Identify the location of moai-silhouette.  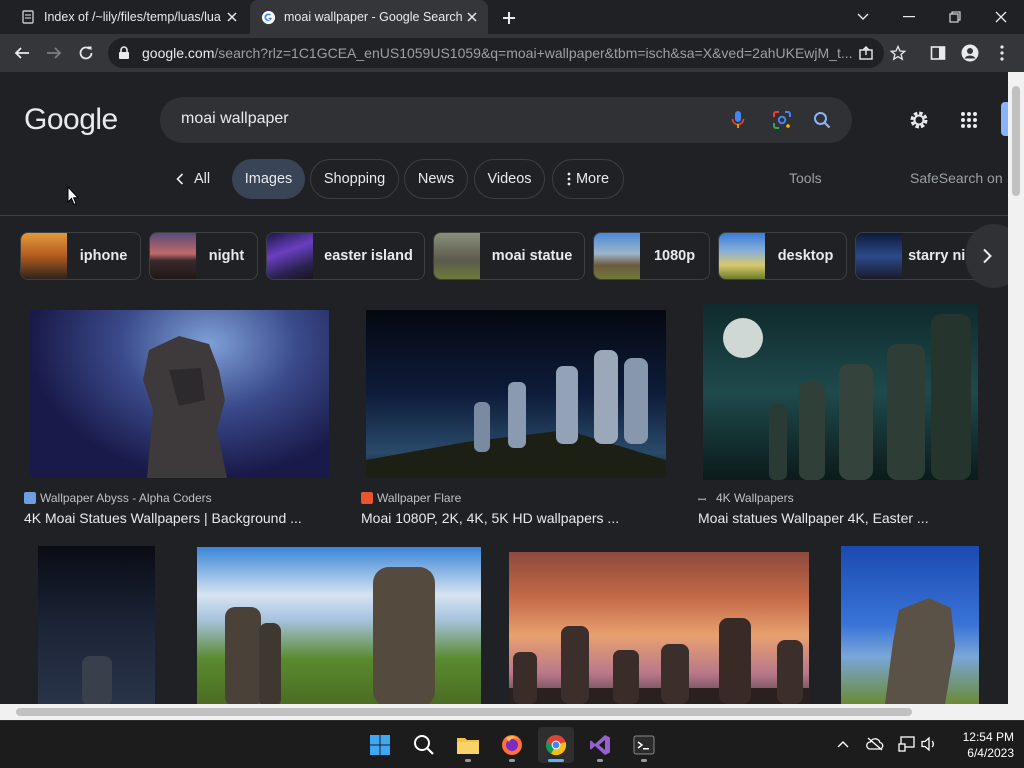
(185, 407).